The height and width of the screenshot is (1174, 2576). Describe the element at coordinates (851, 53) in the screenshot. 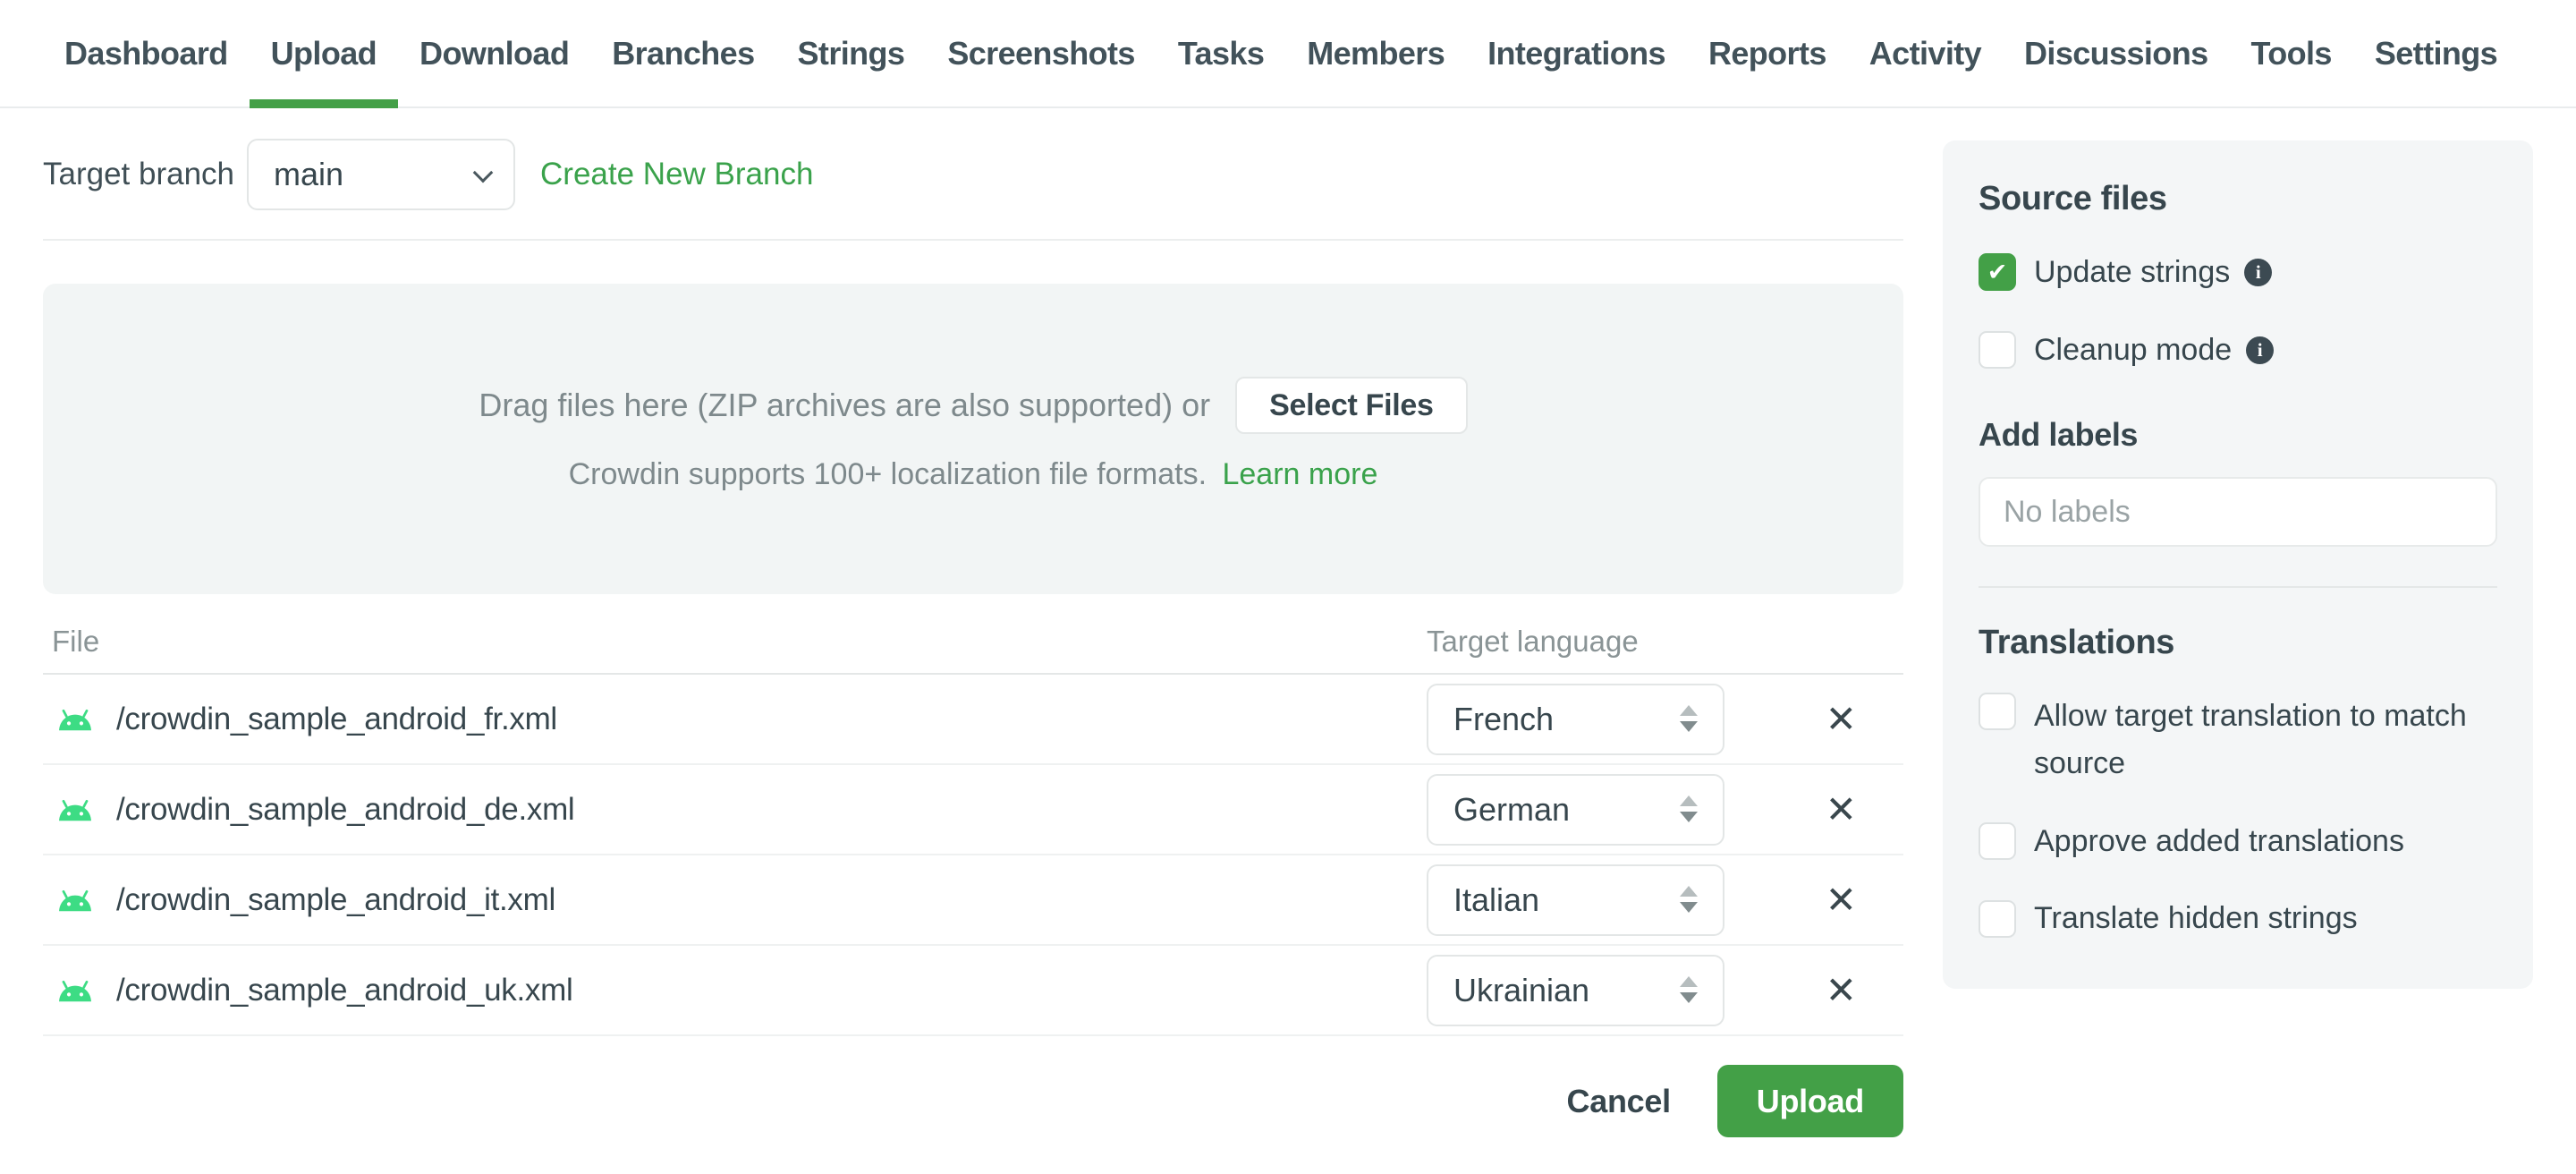

I see `nav-tab-strings: Strings` at that location.